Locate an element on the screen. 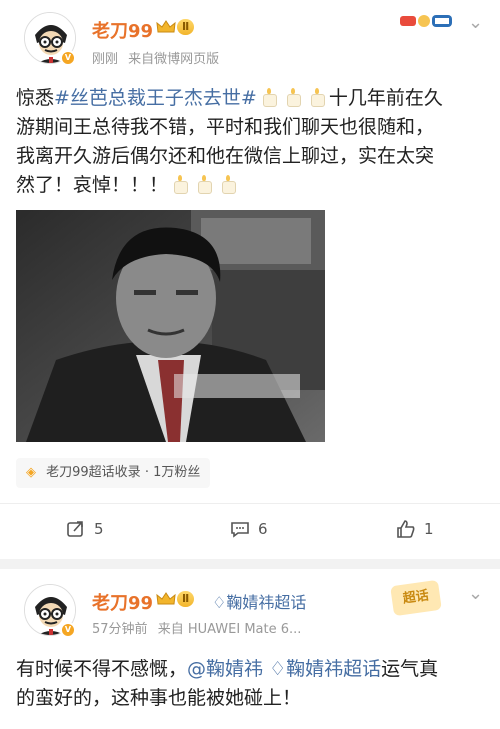 The height and width of the screenshot is (729, 500). repost-icon is located at coordinates (75, 529).